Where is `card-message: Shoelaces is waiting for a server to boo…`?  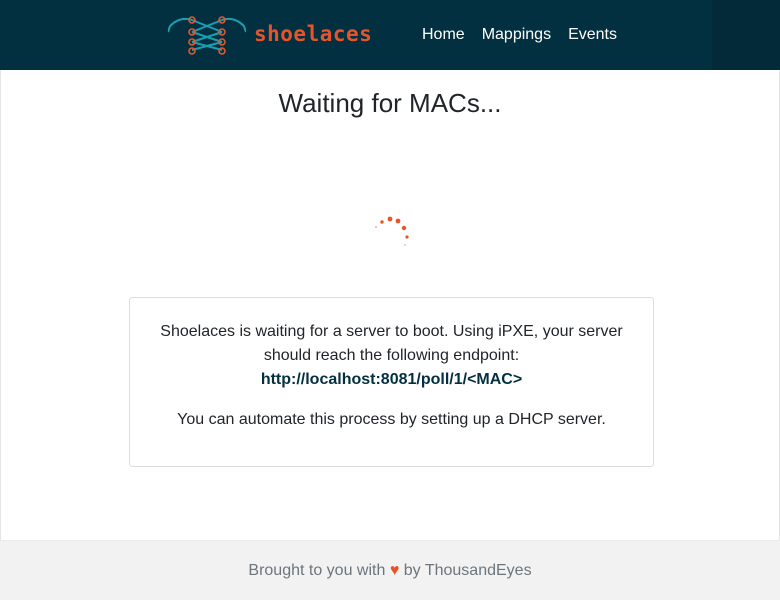
card-message: Shoelaces is waiting for a server to boo… is located at coordinates (391, 356).